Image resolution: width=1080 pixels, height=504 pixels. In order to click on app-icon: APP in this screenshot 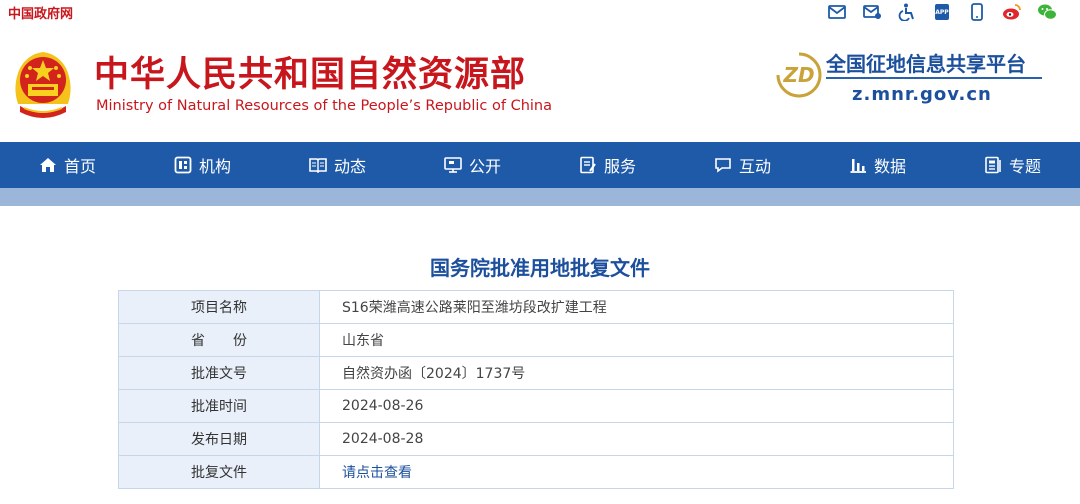, I will do `click(942, 12)`.